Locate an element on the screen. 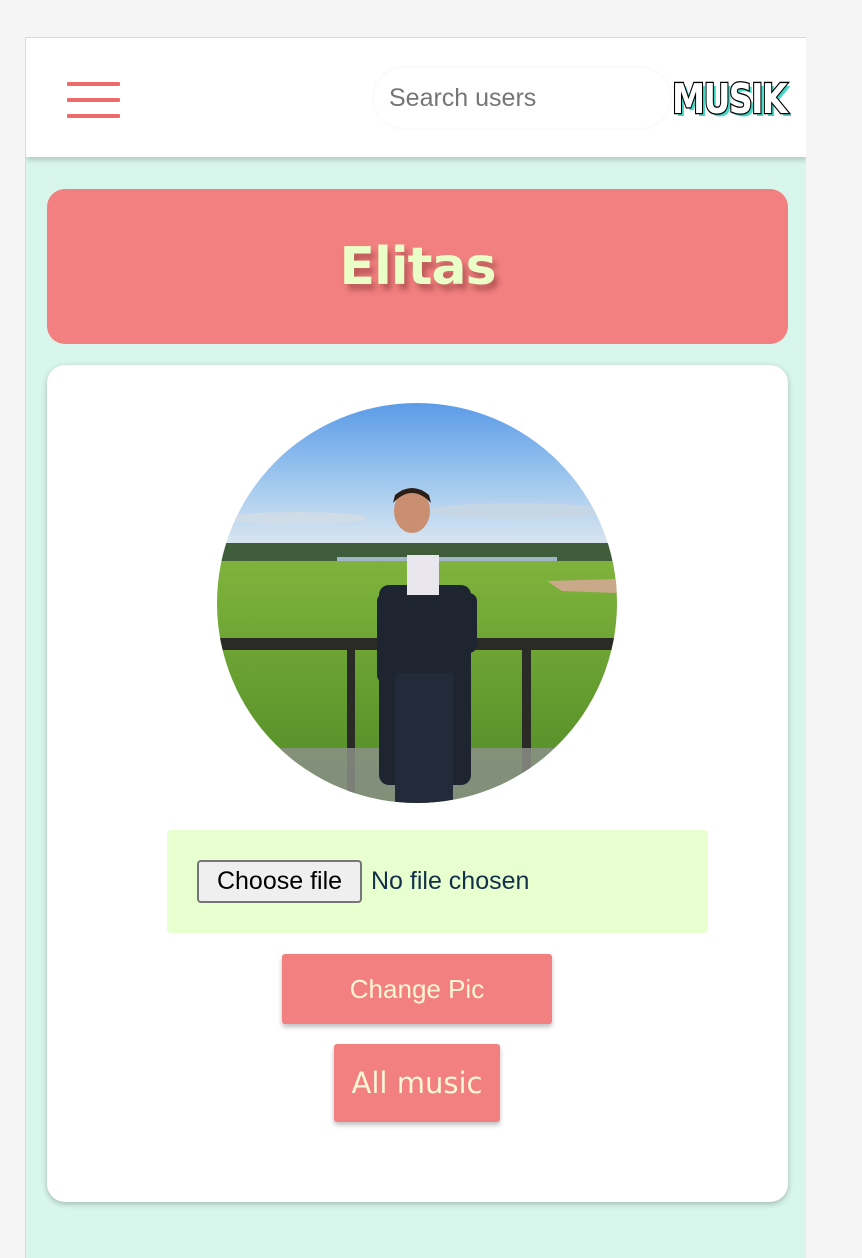 This screenshot has width=862, height=1258. username-banner: Elitas is located at coordinates (417, 266).